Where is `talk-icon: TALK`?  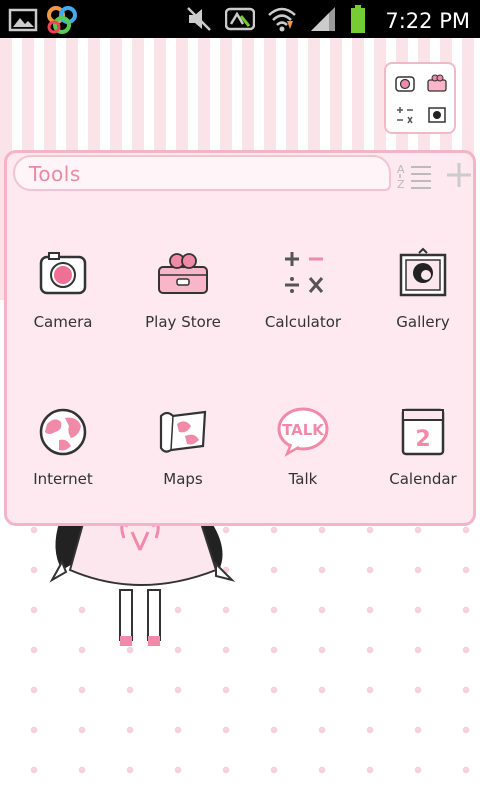 talk-icon: TALK is located at coordinates (303, 432).